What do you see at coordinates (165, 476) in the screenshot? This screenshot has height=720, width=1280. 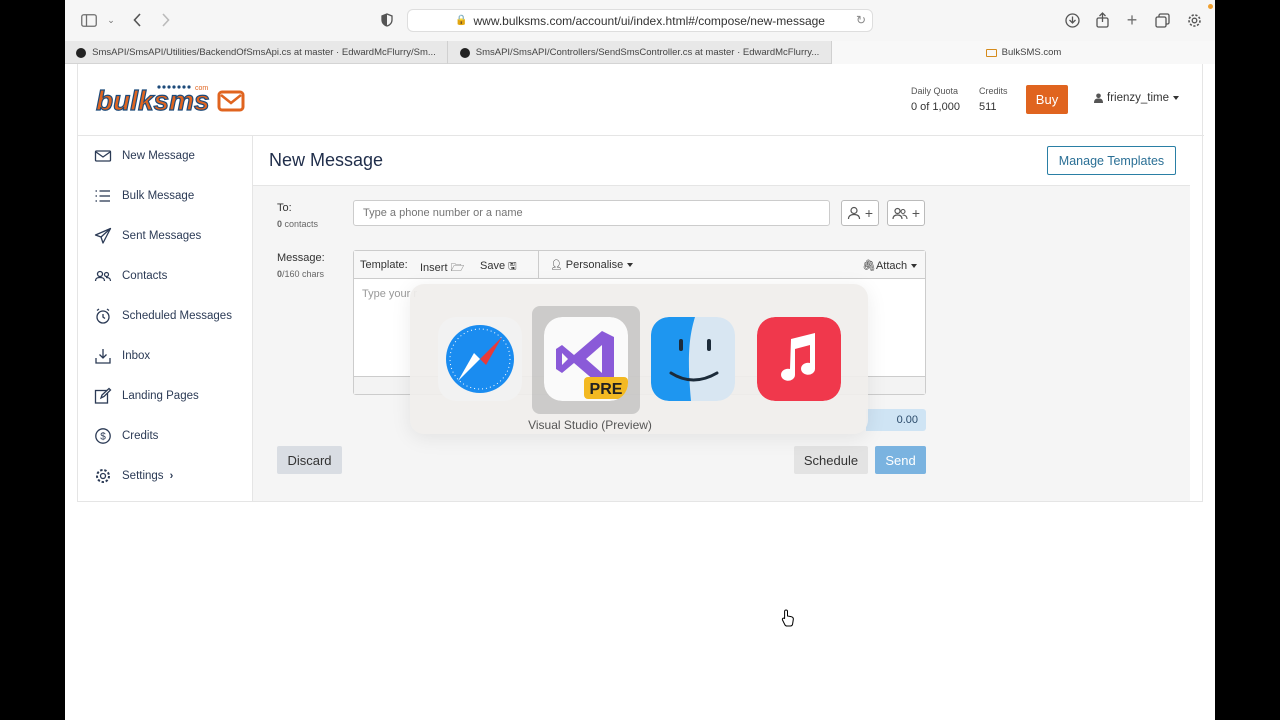 I see `sidebar-item-settings: Settings ›` at bounding box center [165, 476].